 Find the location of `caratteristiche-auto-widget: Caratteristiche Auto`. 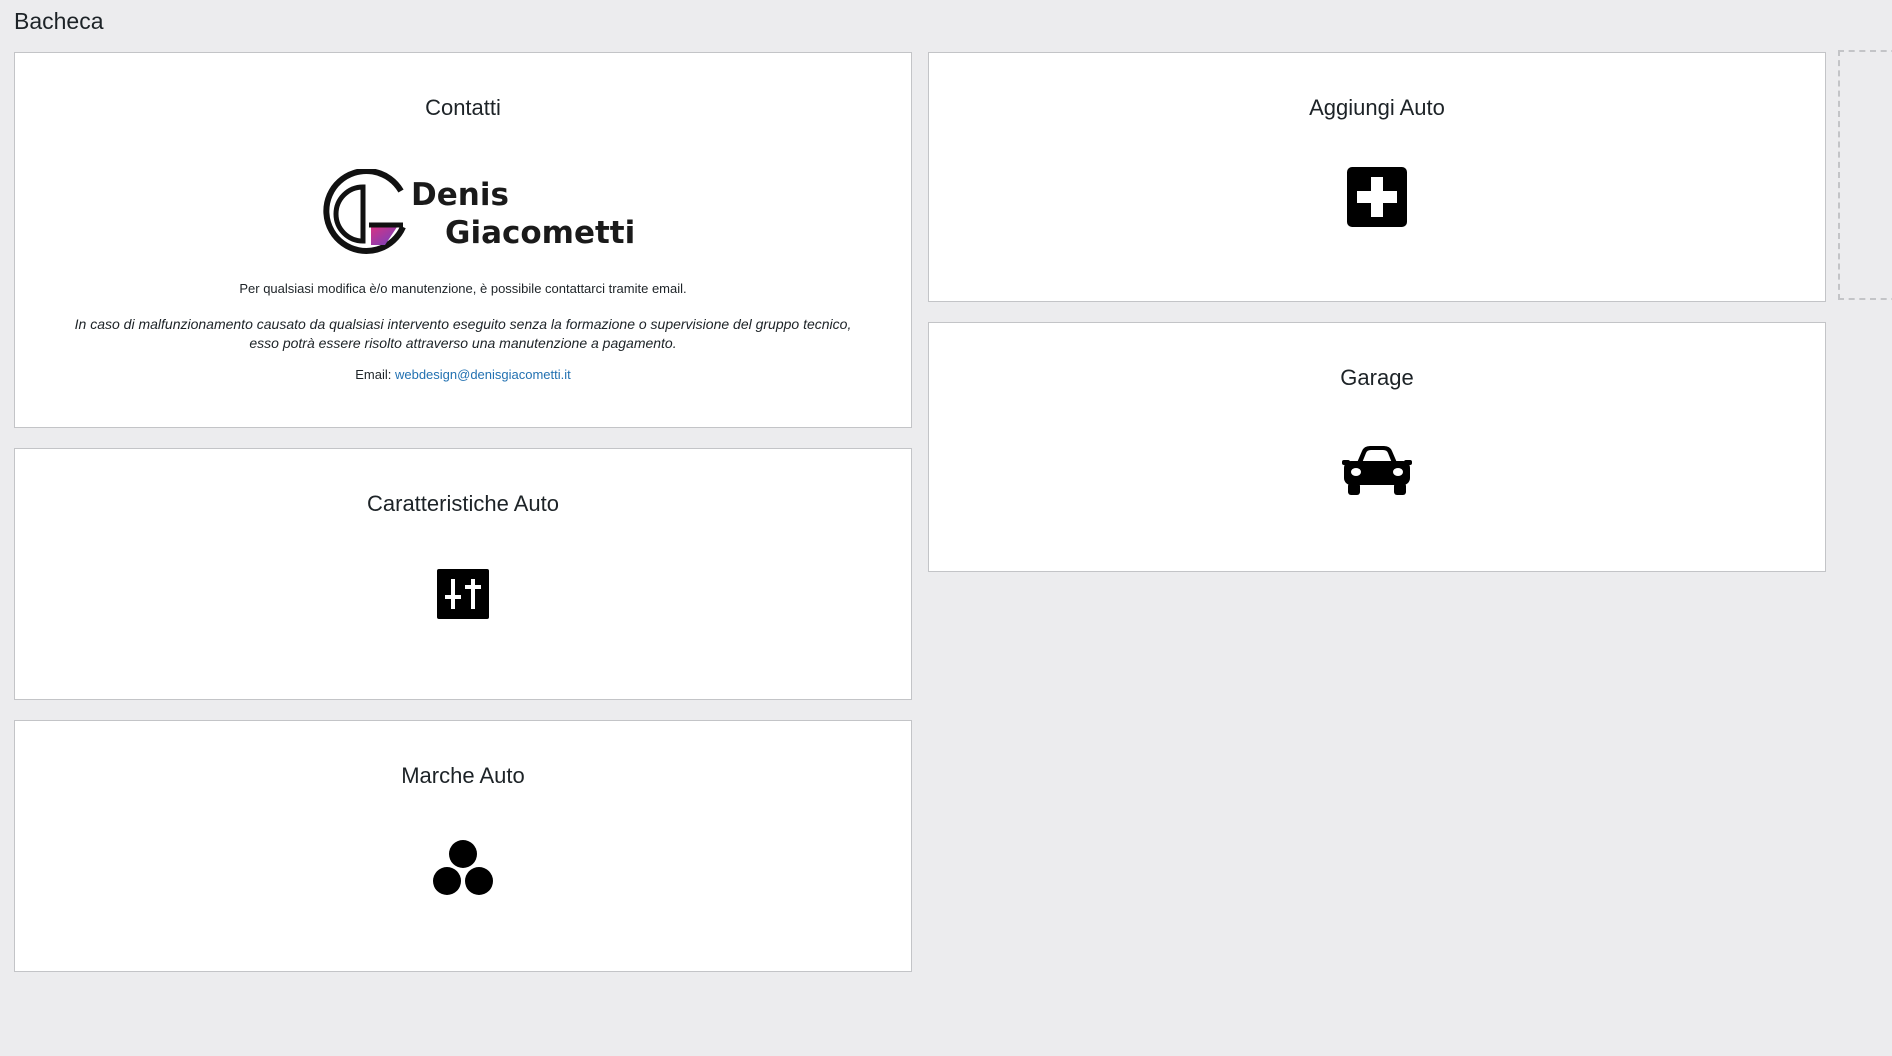

caratteristiche-auto-widget: Caratteristiche Auto is located at coordinates (463, 574).